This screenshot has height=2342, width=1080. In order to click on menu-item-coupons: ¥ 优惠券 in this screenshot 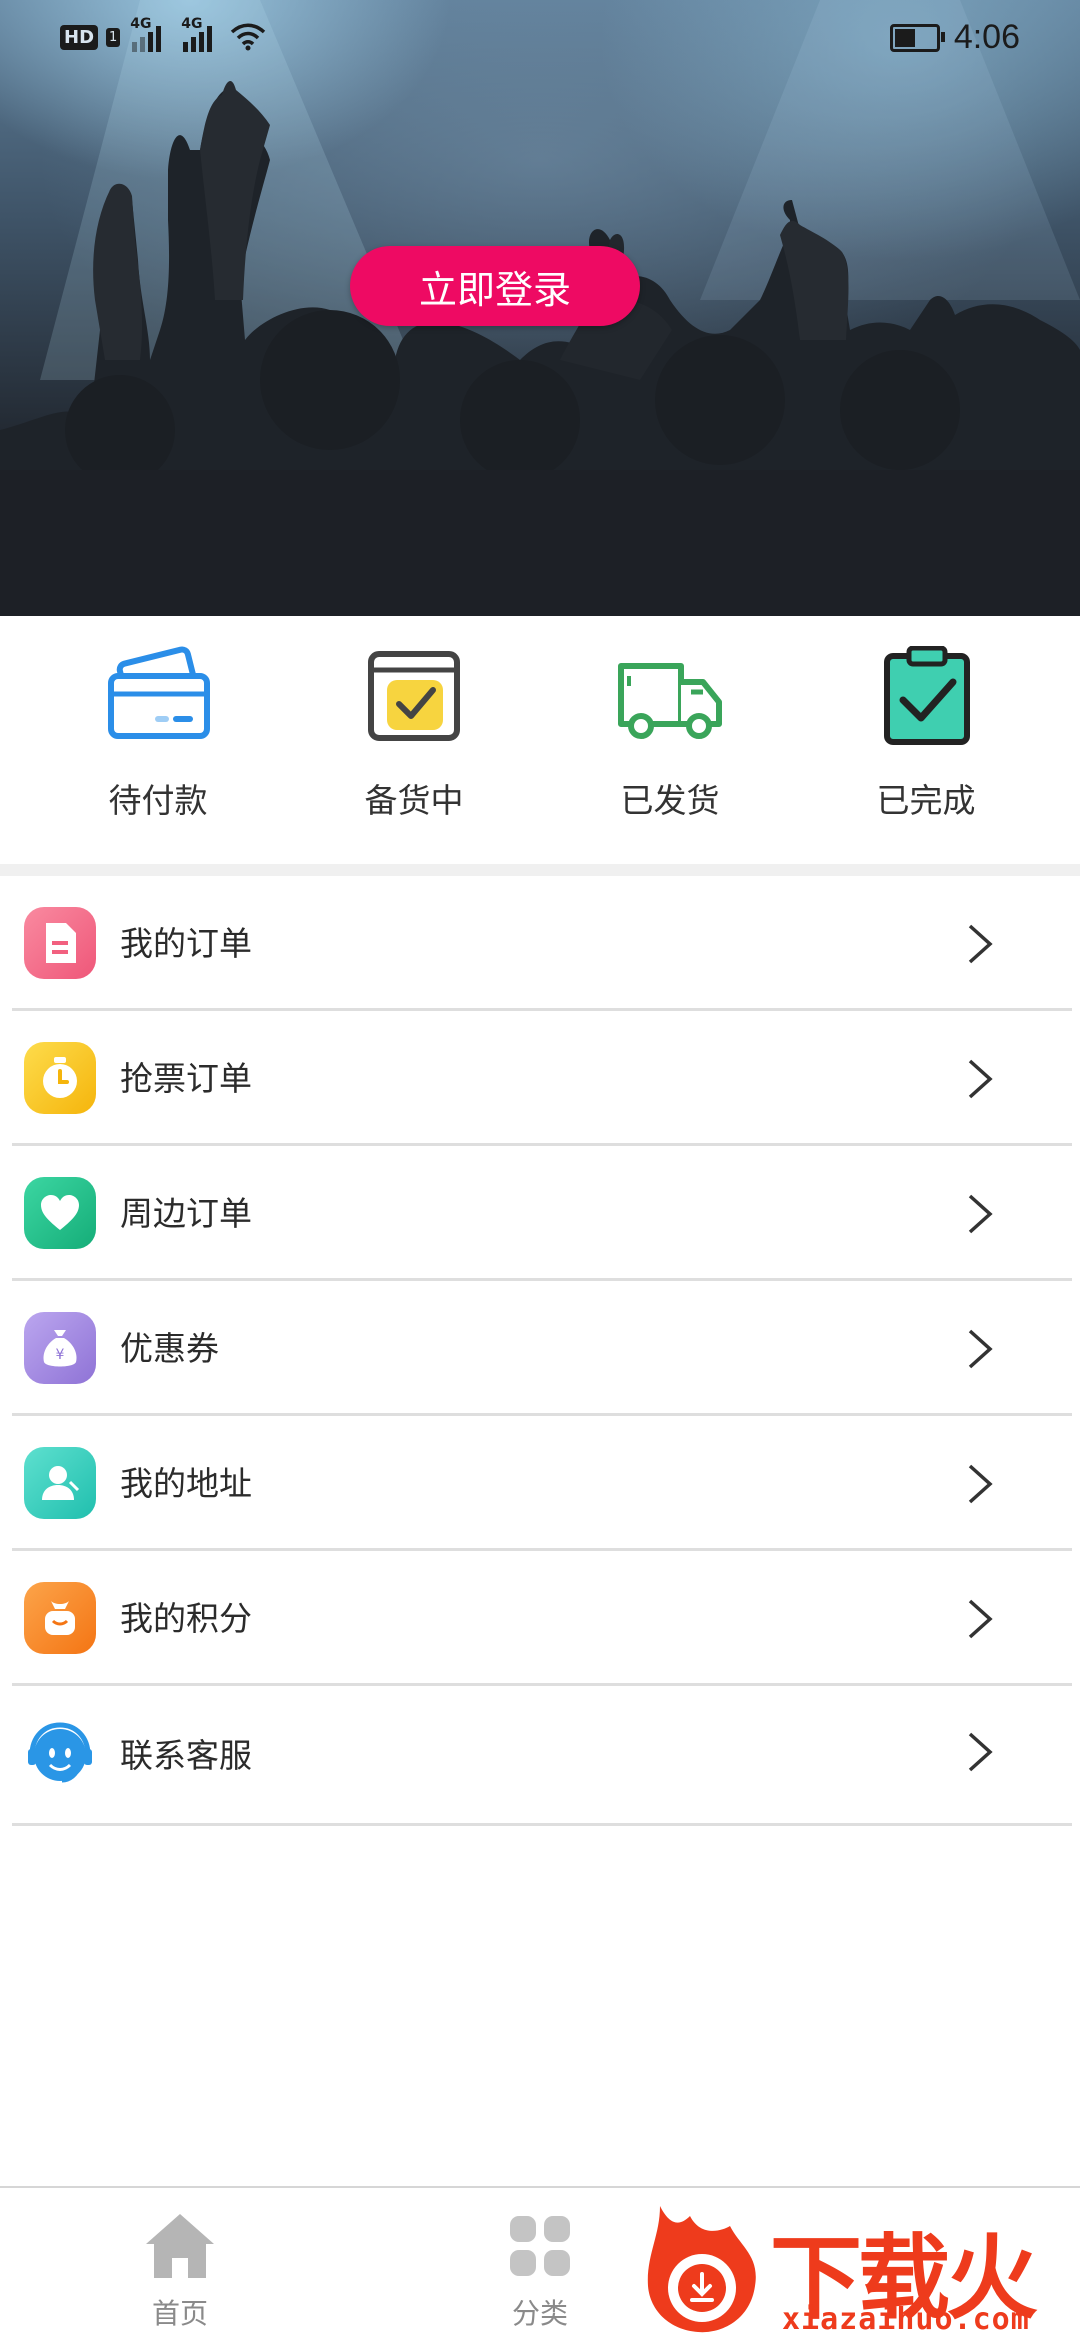, I will do `click(540, 1348)`.